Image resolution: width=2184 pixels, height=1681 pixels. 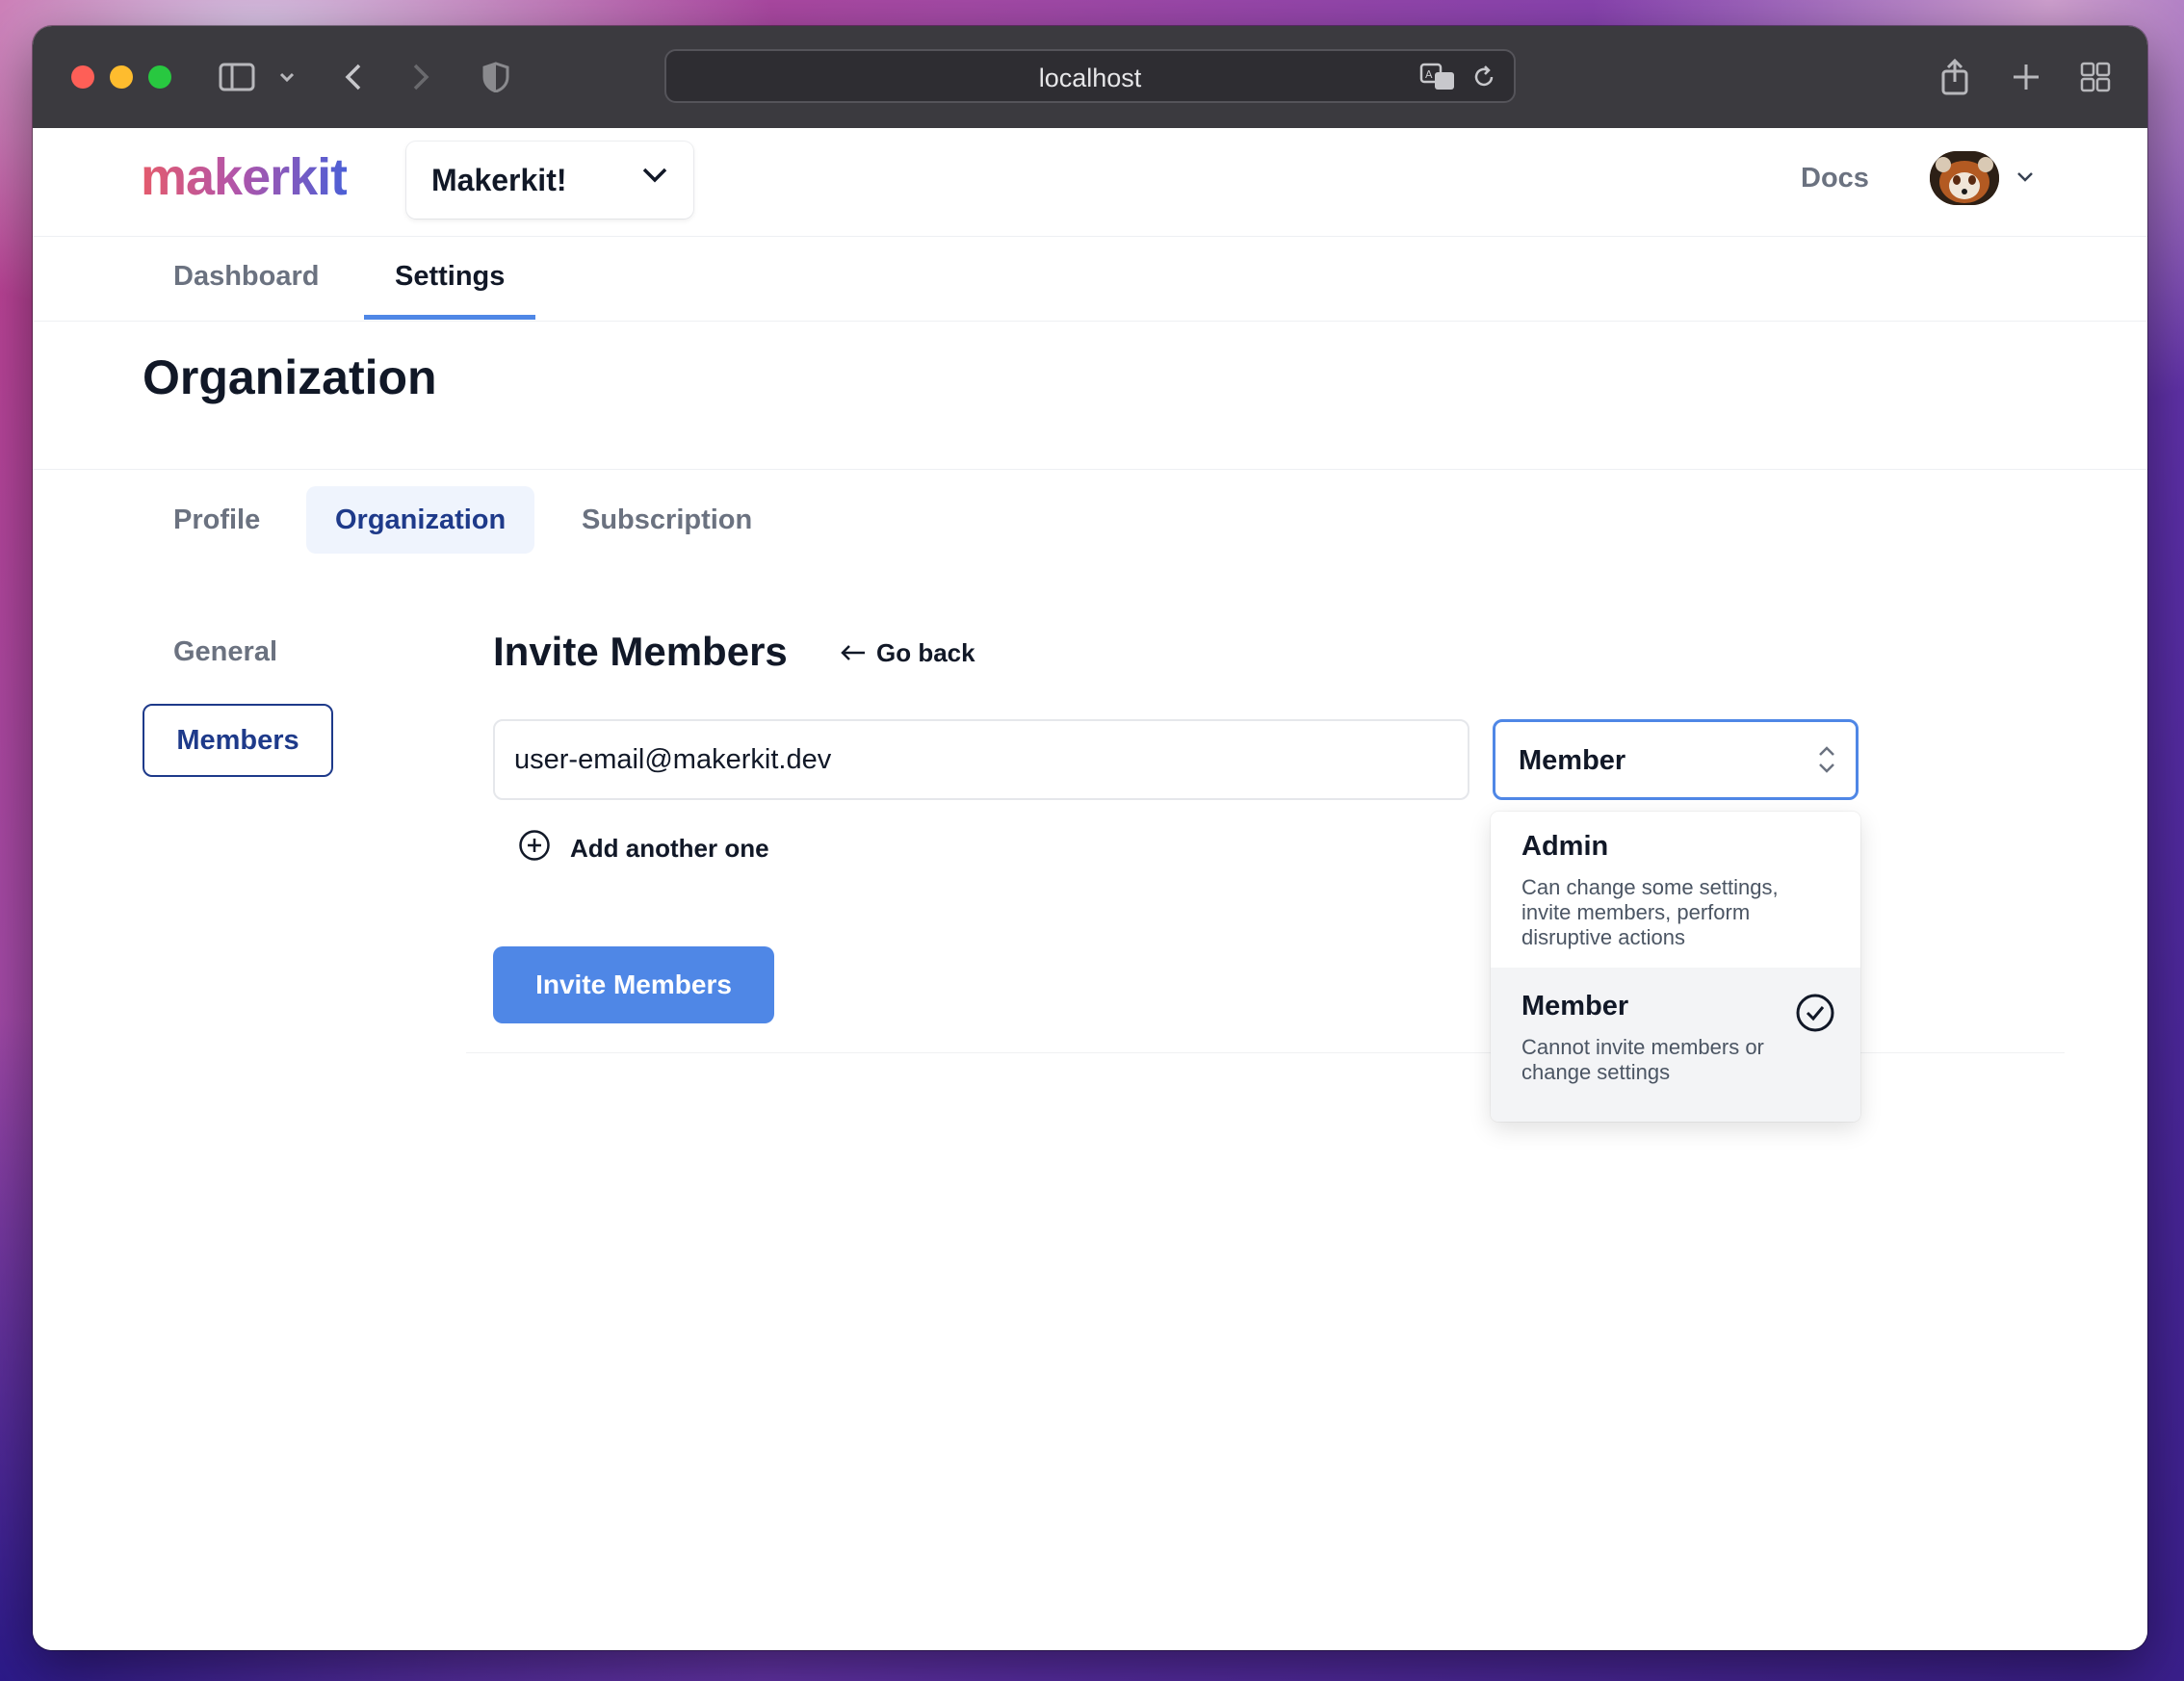 What do you see at coordinates (1483, 80) in the screenshot?
I see `reload-icon` at bounding box center [1483, 80].